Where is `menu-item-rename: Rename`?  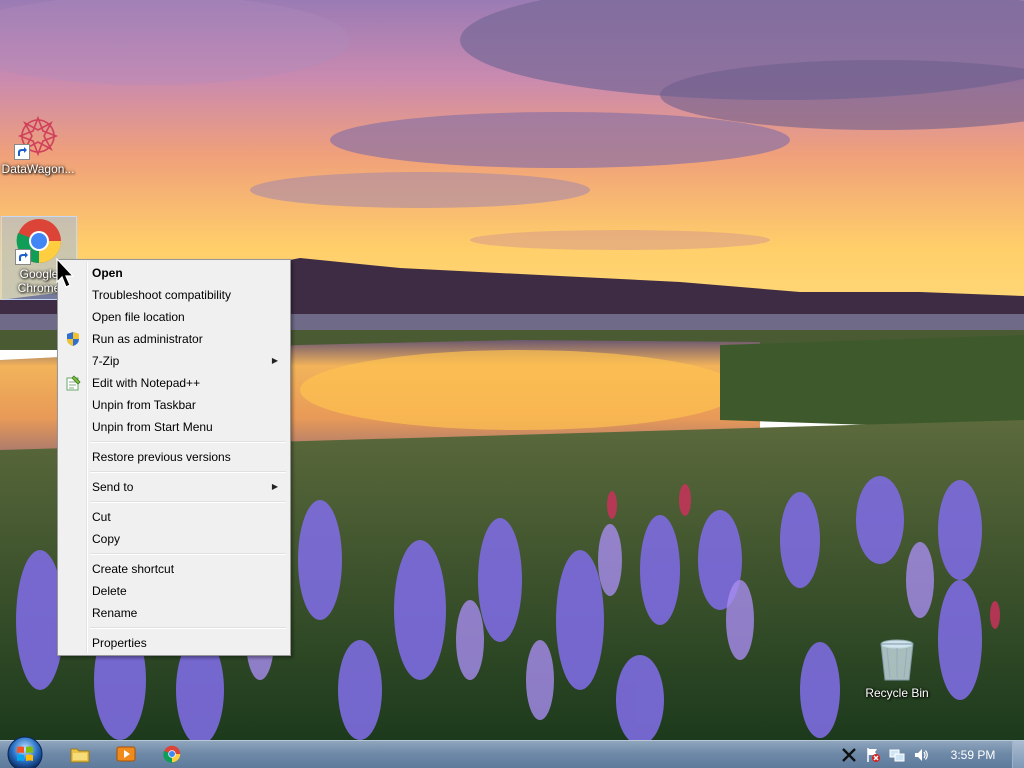
menu-item-rename: Rename is located at coordinates (174, 613).